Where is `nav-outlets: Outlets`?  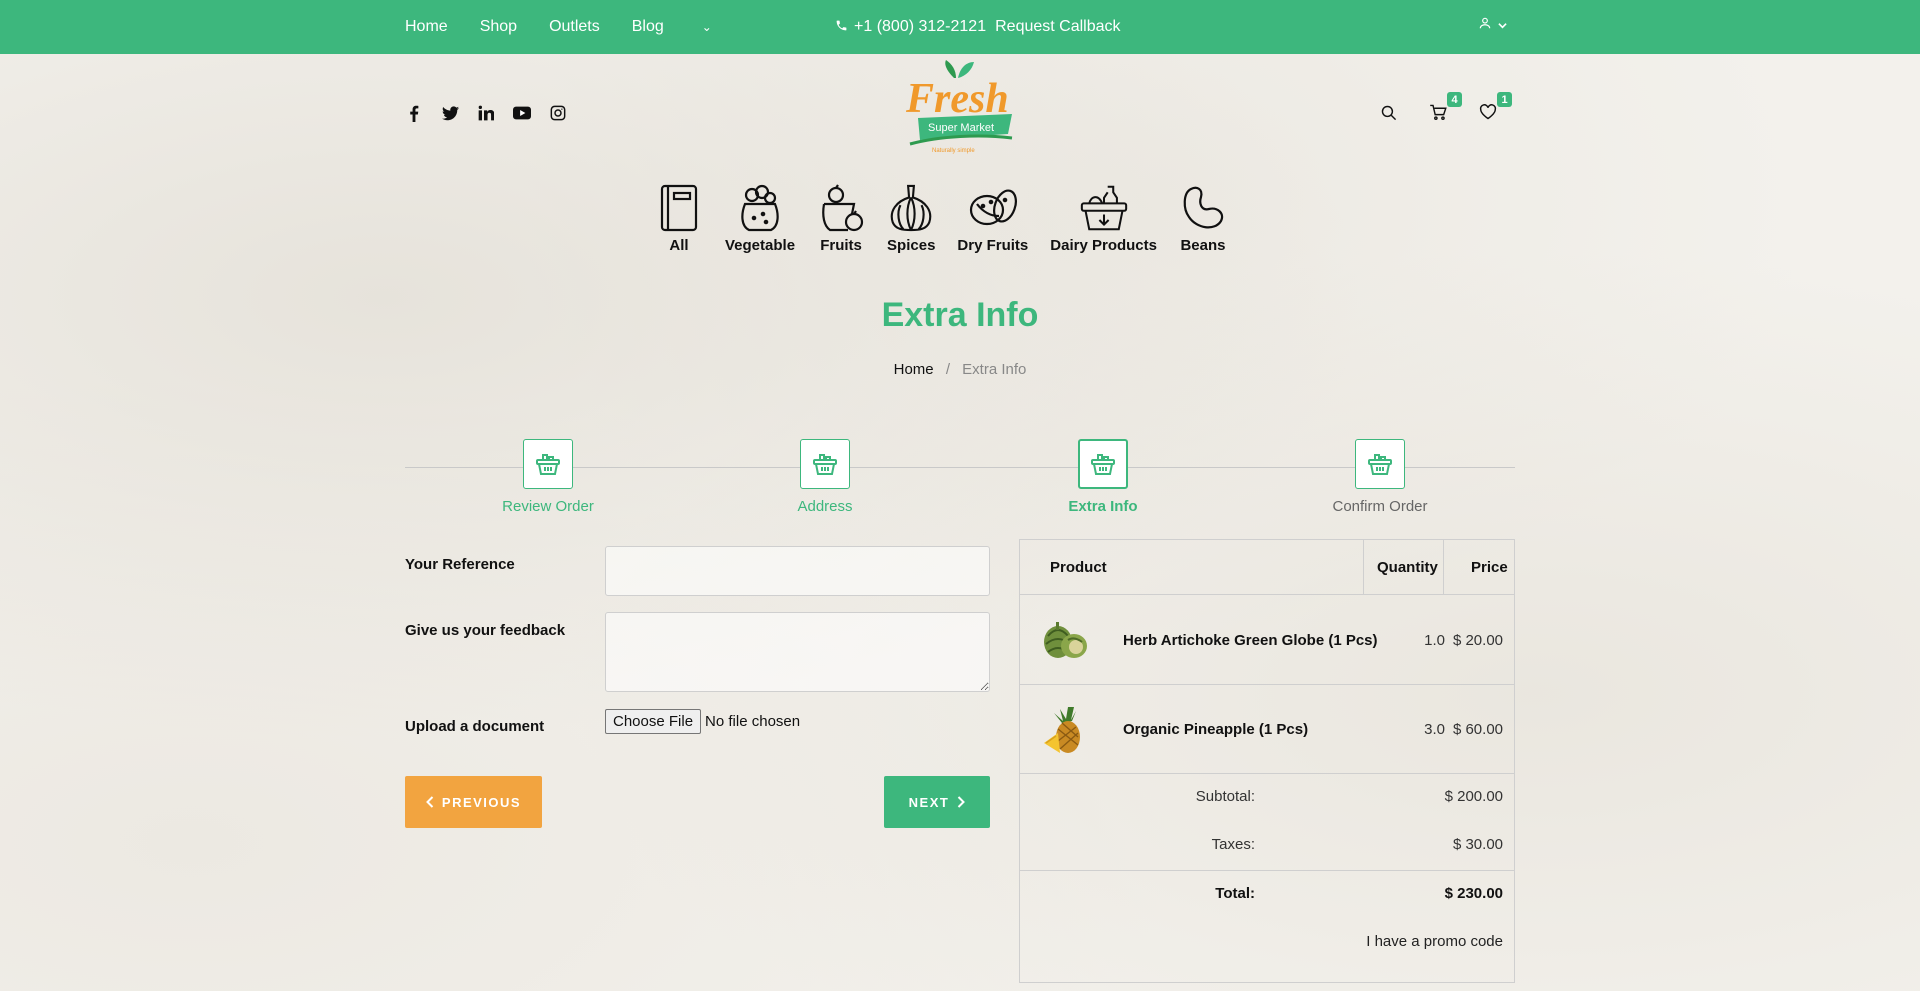 nav-outlets: Outlets is located at coordinates (574, 27).